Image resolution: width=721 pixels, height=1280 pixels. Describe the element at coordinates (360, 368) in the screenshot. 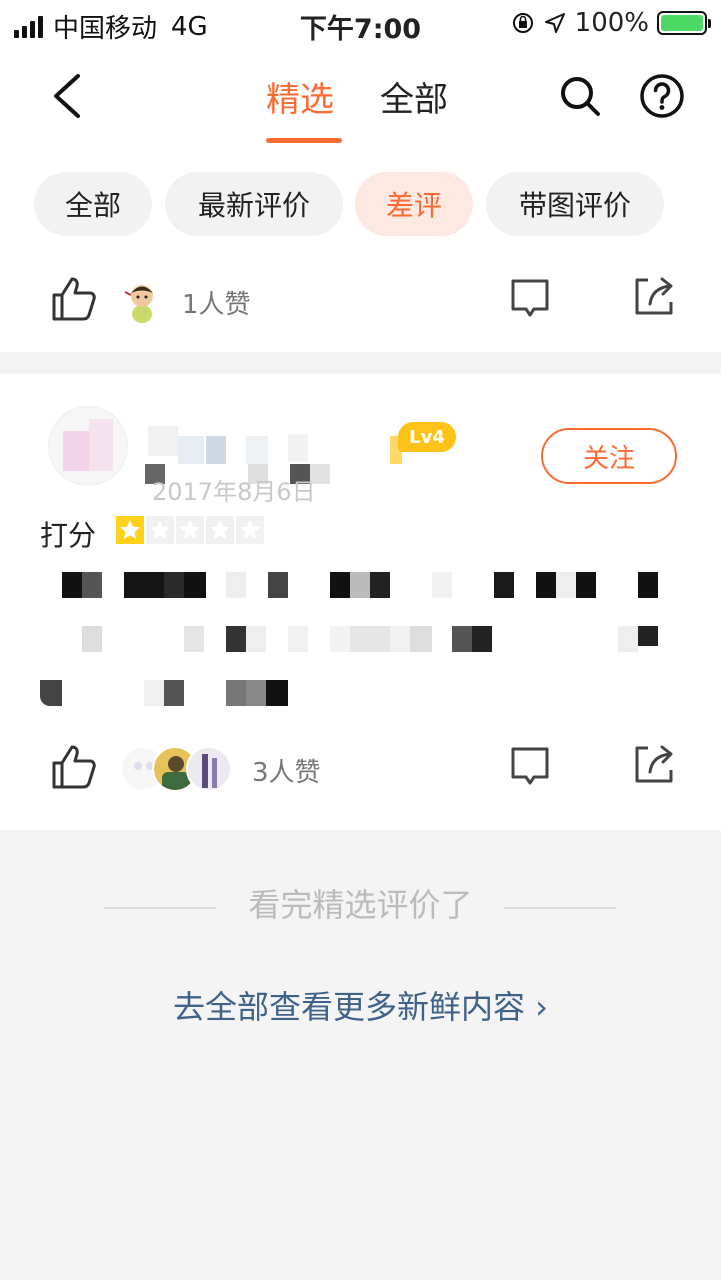

I see `section-separator` at that location.